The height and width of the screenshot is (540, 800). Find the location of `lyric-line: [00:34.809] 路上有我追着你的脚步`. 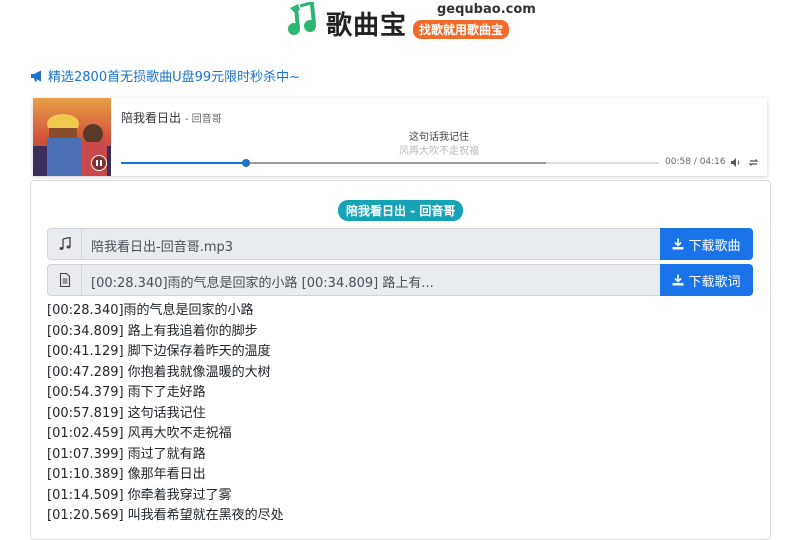

lyric-line: [00:34.809] 路上有我追着你的脚步 is located at coordinates (152, 331).